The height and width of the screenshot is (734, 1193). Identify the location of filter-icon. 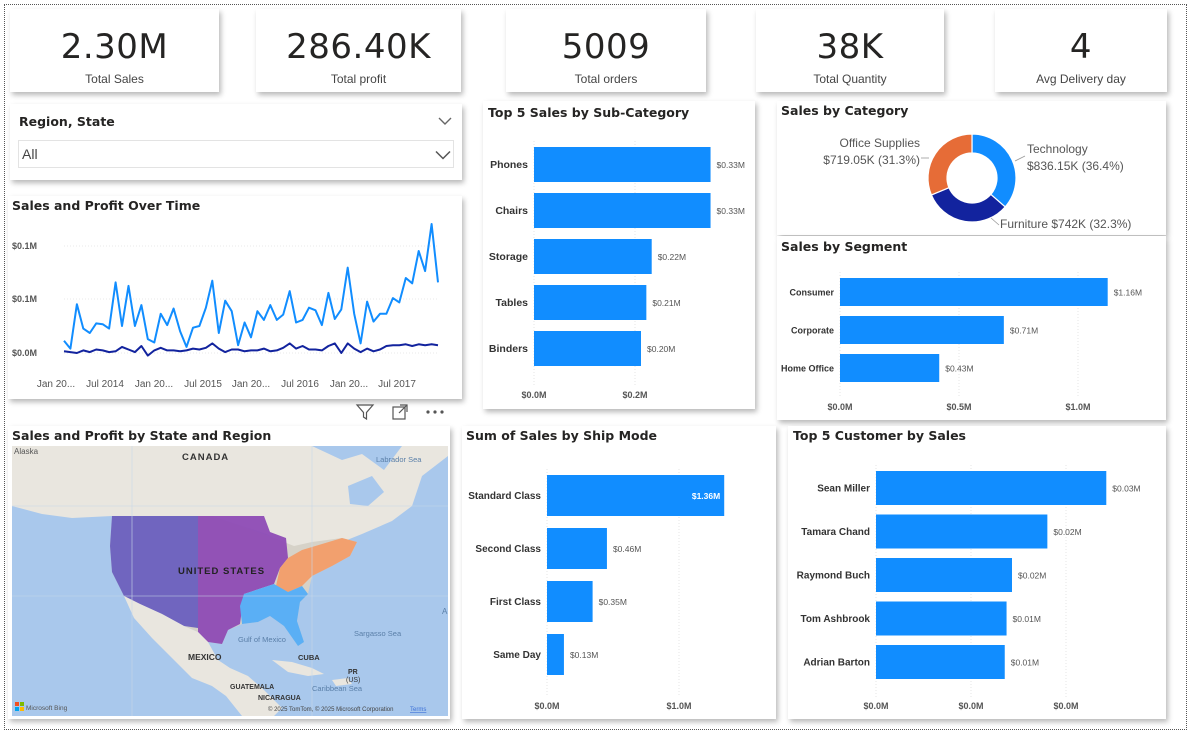
(365, 412).